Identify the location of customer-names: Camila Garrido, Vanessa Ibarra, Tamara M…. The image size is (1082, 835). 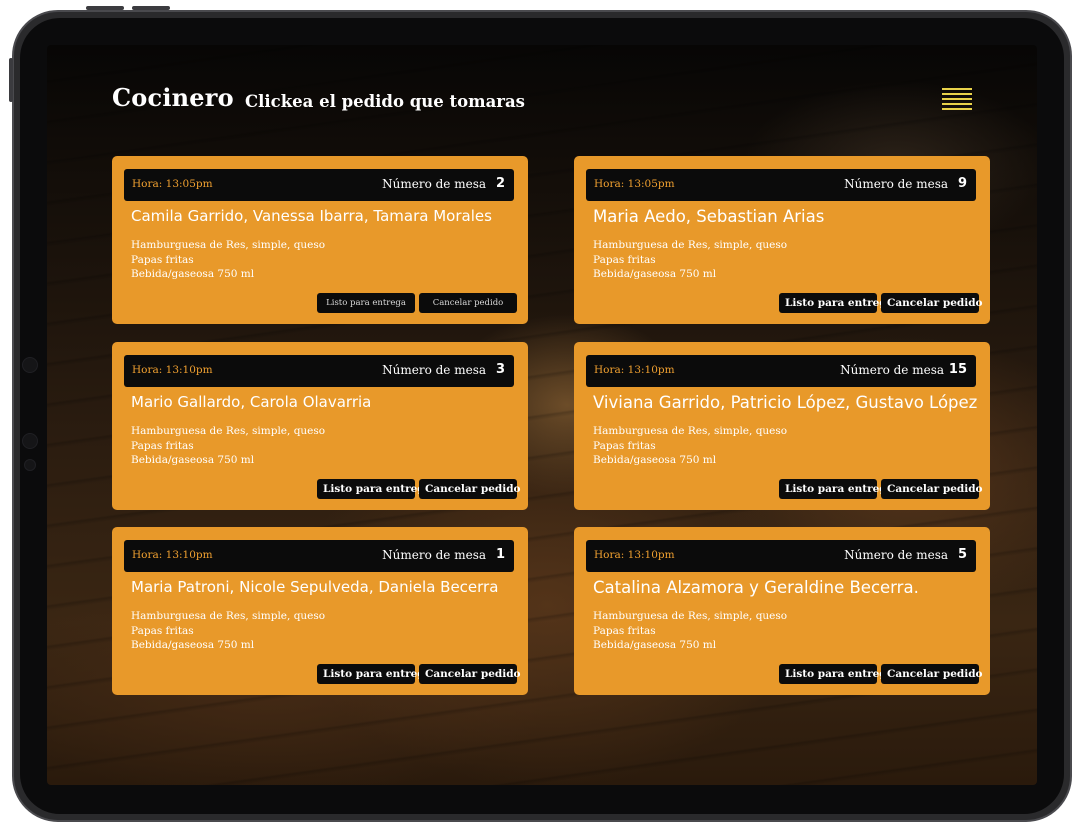
(311, 216).